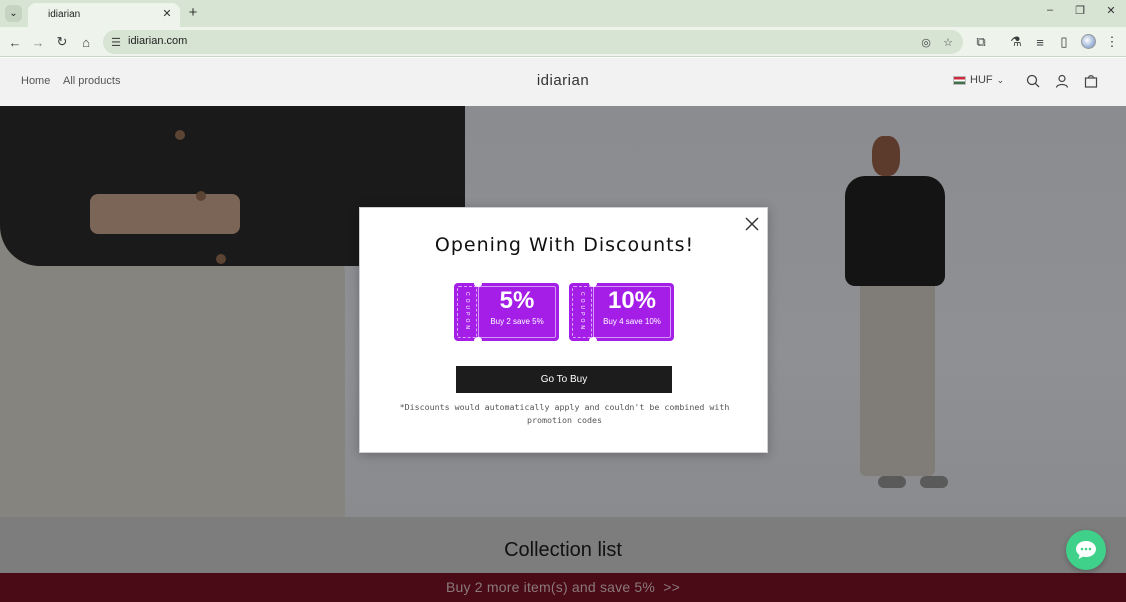 The image size is (1126, 602). I want to click on promo-text: Buy 2 more item(s) and save 5% >>, so click(563, 587).